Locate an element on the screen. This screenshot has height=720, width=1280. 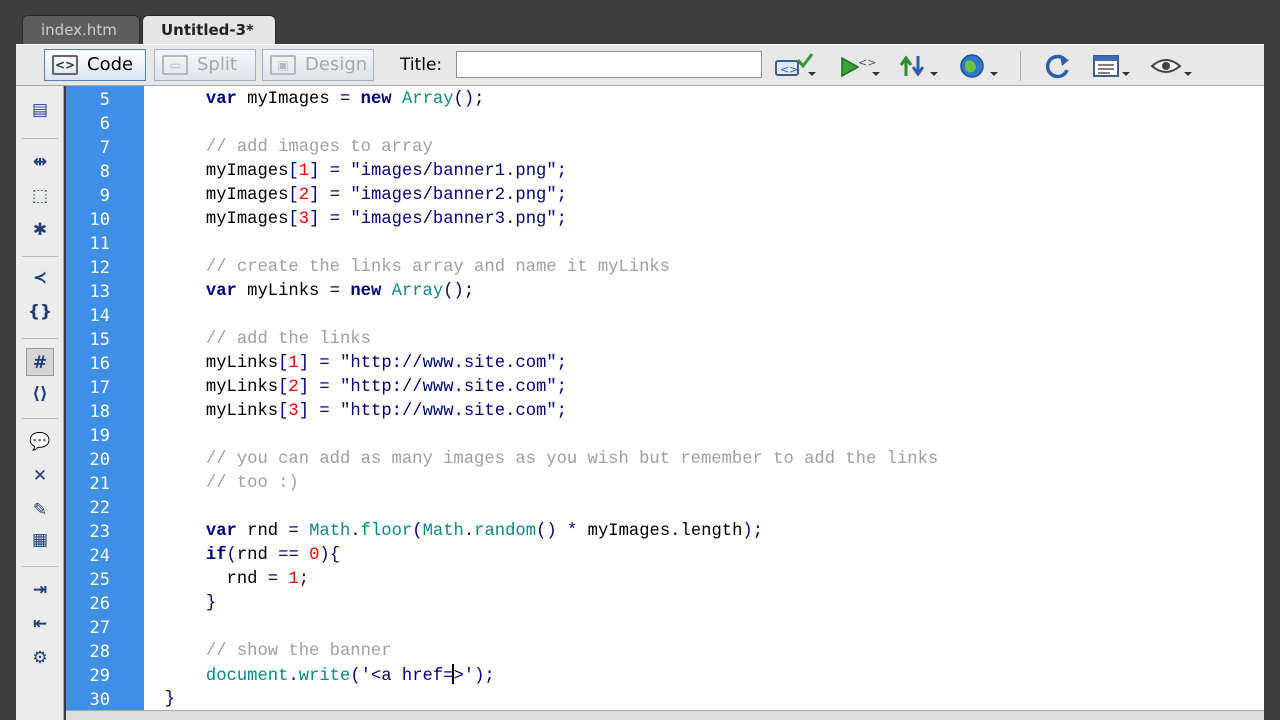
code-view-button: <> Code is located at coordinates (95, 65).